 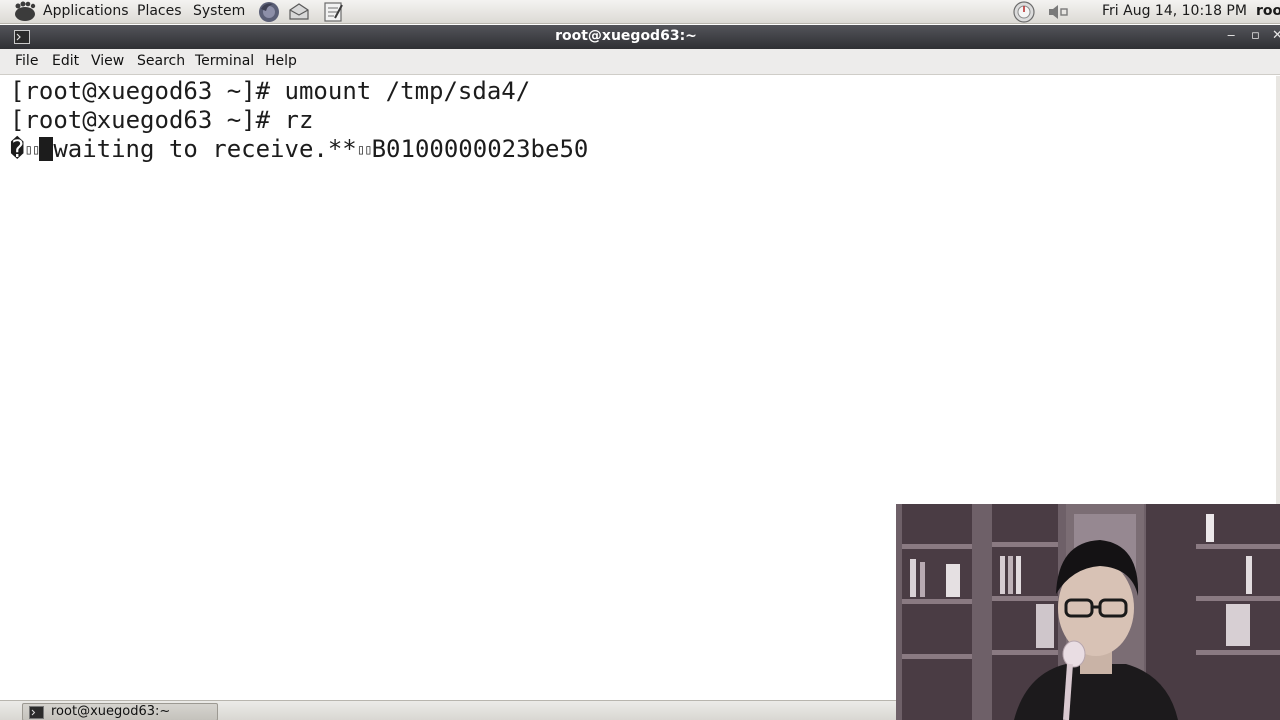 I want to click on menu-edit: Edit, so click(x=65, y=61).